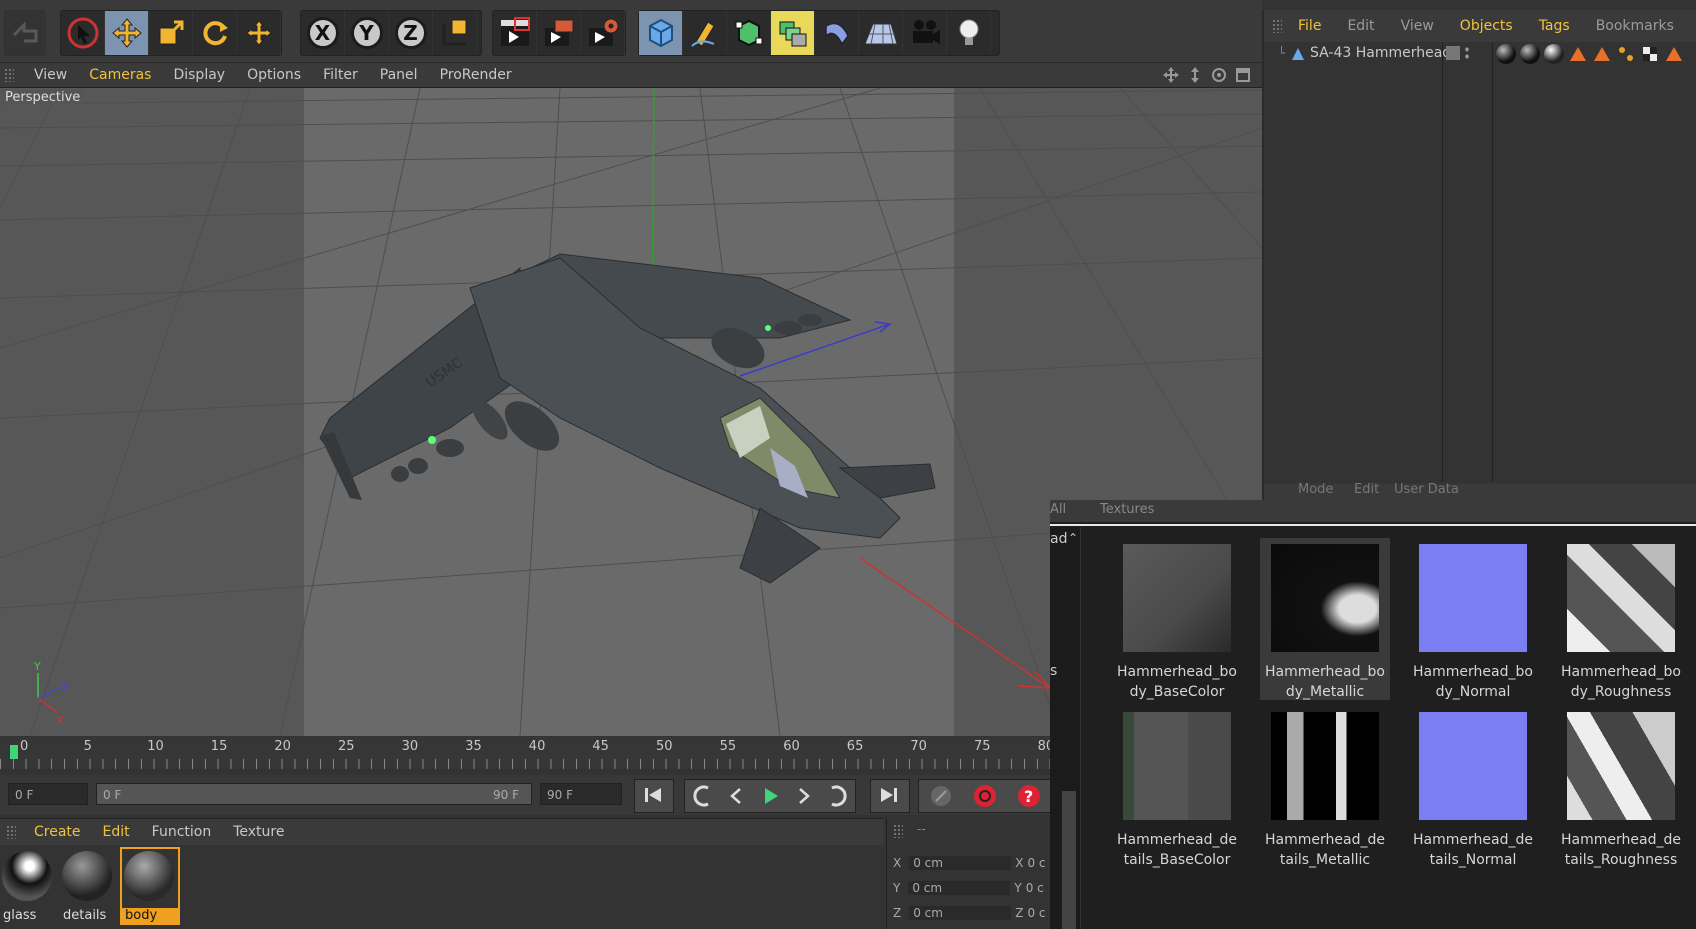  Describe the element at coordinates (1626, 54) in the screenshot. I see `phong-tag-icon` at that location.